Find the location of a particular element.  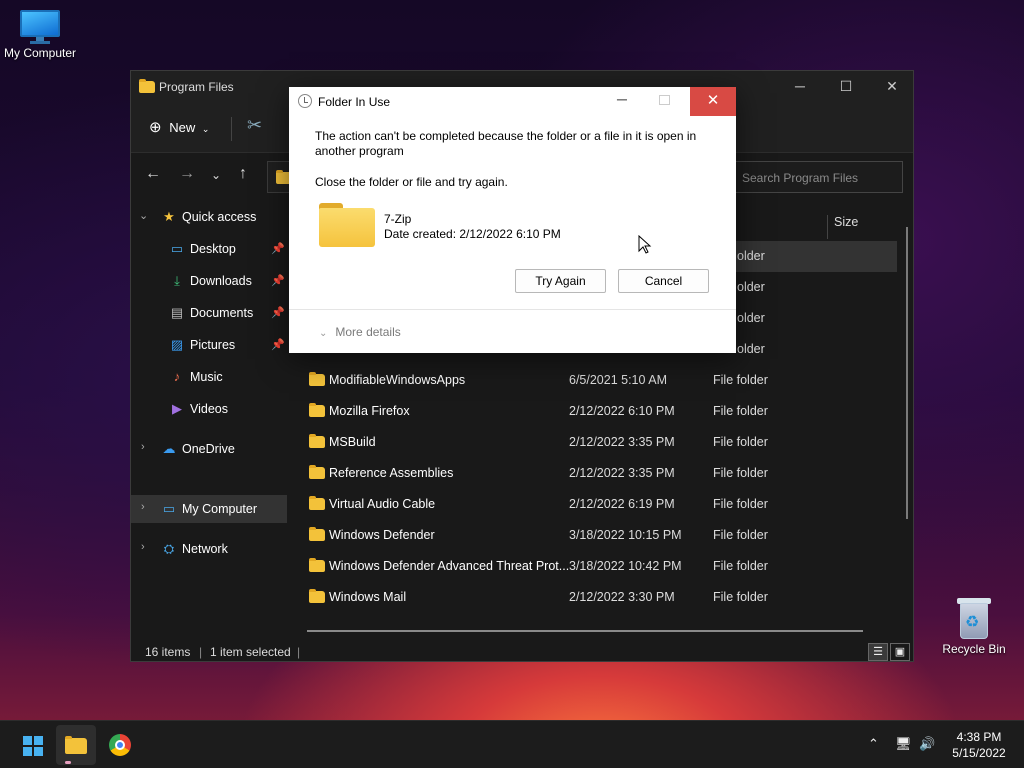

status-bar: 16 items | 1 item selected | ☰ ▣ is located at coordinates (522, 652).